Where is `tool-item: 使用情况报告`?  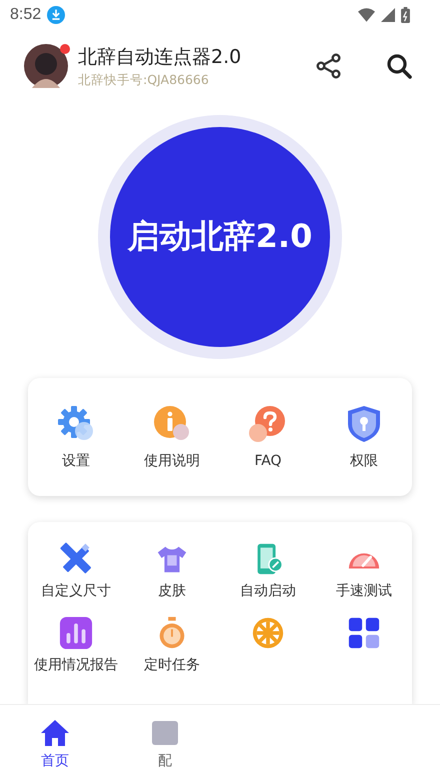 tool-item: 使用情况报告 is located at coordinates (76, 648).